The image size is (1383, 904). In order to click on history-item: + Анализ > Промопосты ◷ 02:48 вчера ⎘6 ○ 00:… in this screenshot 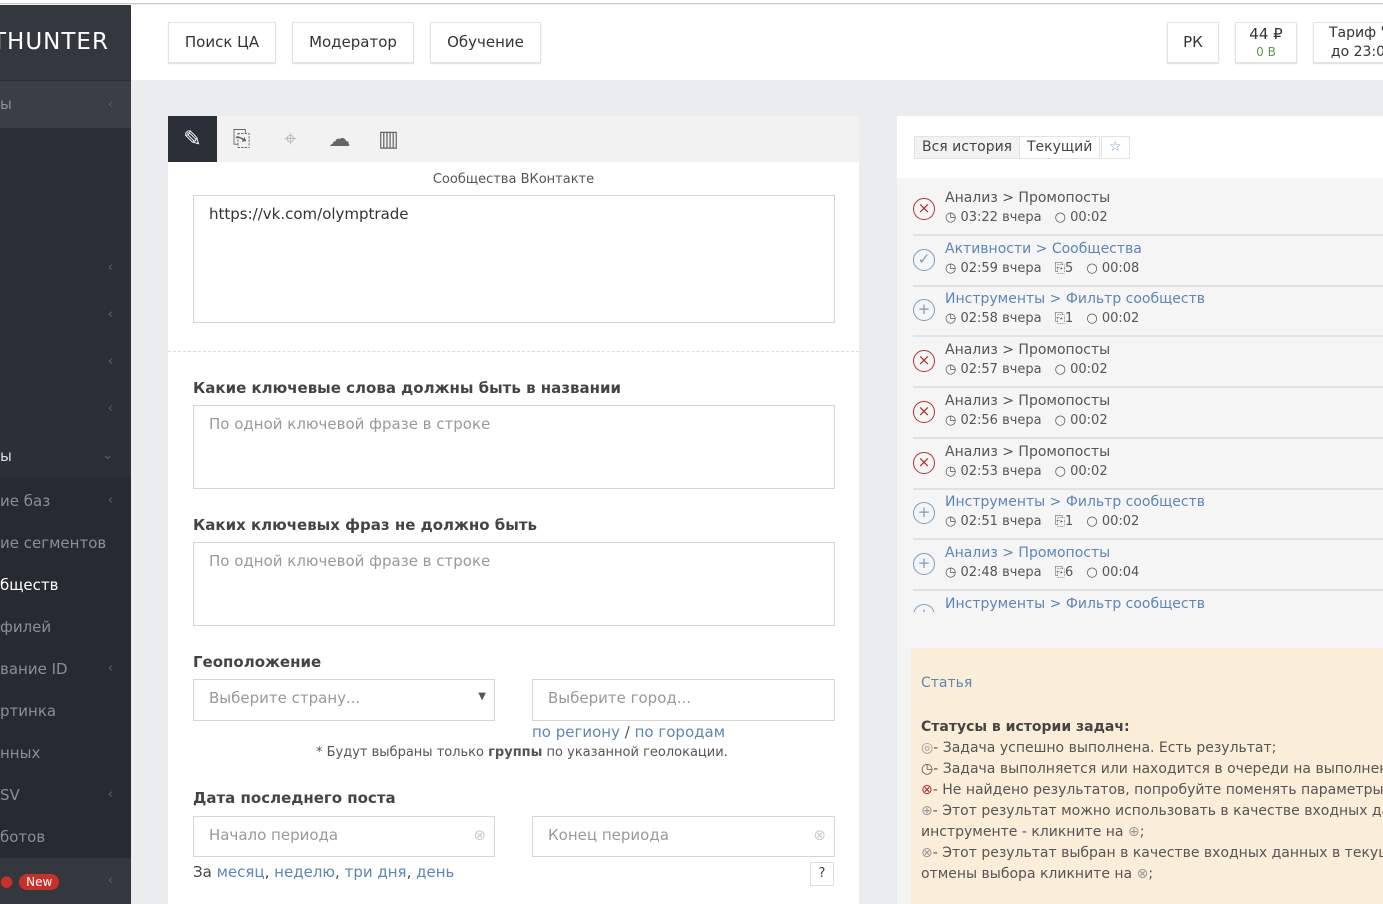, I will do `click(1148, 566)`.